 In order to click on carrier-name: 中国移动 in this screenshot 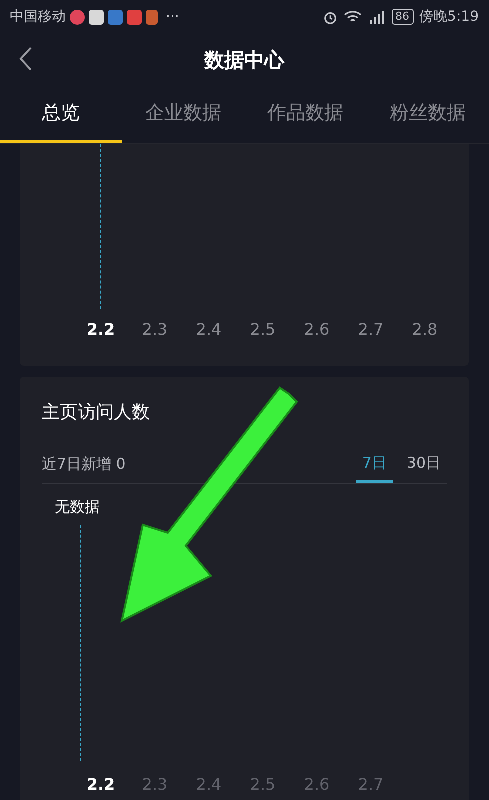, I will do `click(38, 17)`.